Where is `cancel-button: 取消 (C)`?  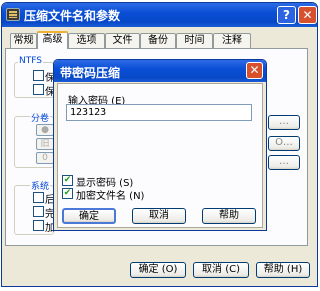
cancel-button: 取消 (C) is located at coordinates (221, 270).